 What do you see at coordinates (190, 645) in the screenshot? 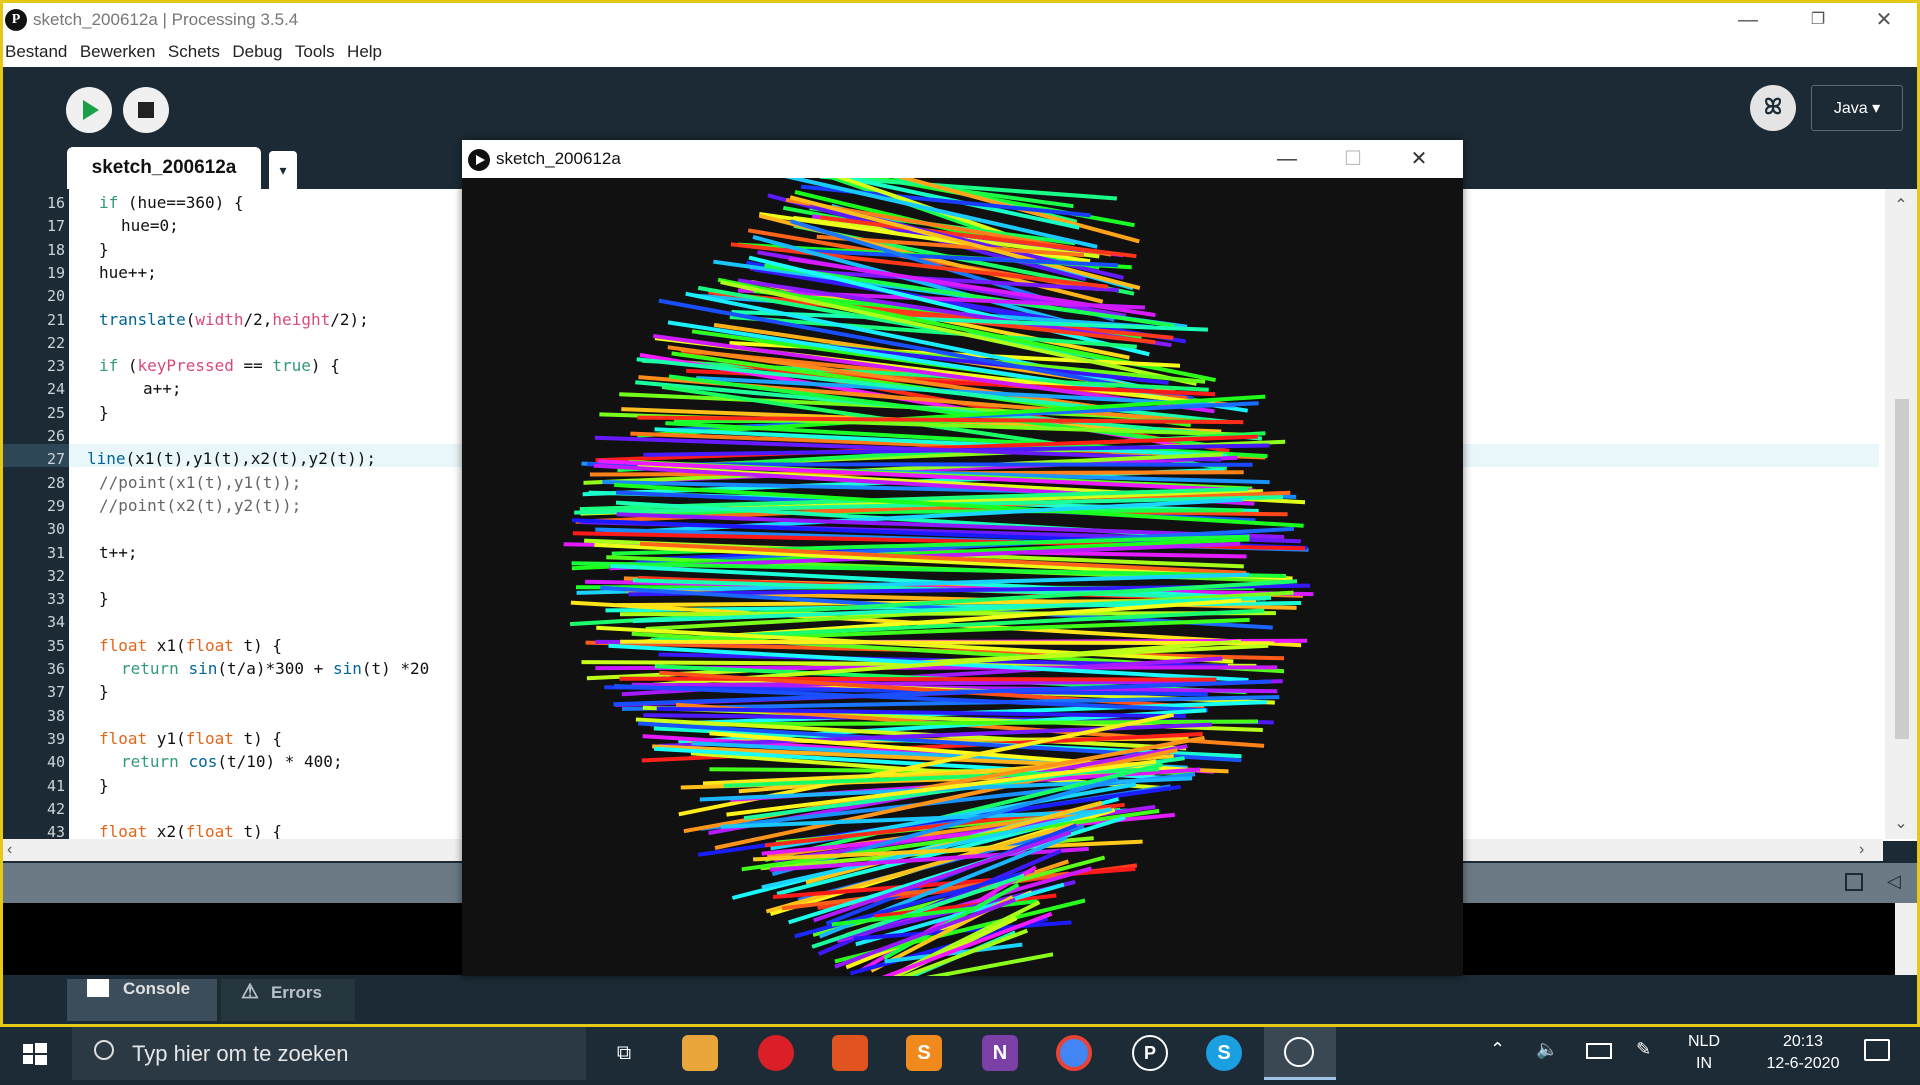
I see `code-line: float x1(float t) {` at bounding box center [190, 645].